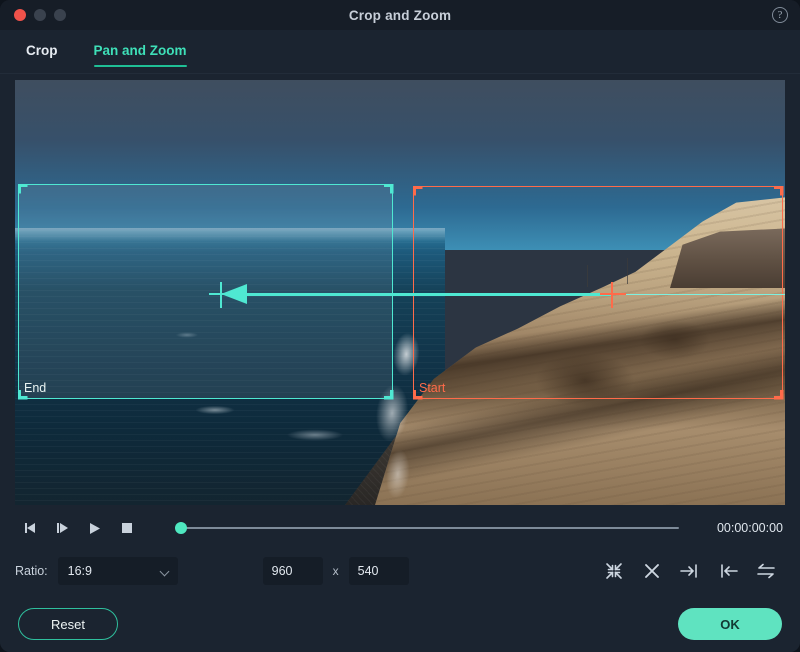 The width and height of the screenshot is (800, 652). I want to click on ratio-select-value: 16:9, so click(79, 571).